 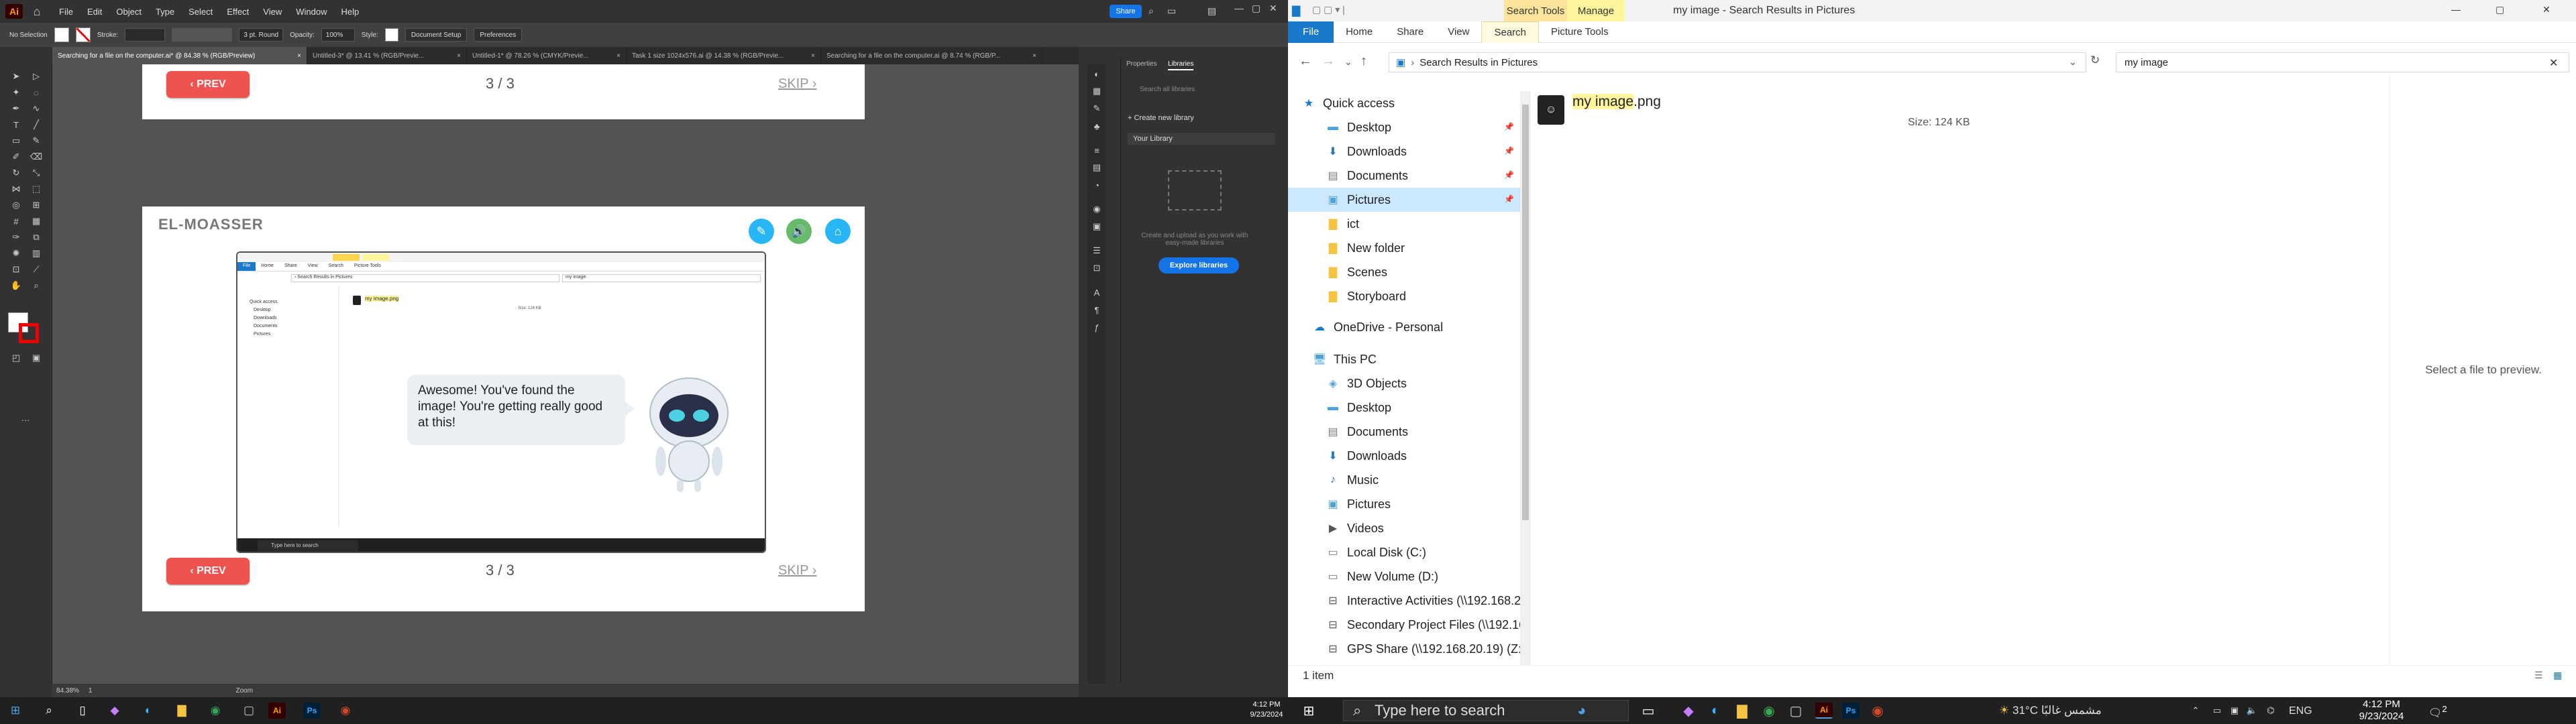 What do you see at coordinates (1097, 209) in the screenshot?
I see `appearance-panel-icon: ◉` at bounding box center [1097, 209].